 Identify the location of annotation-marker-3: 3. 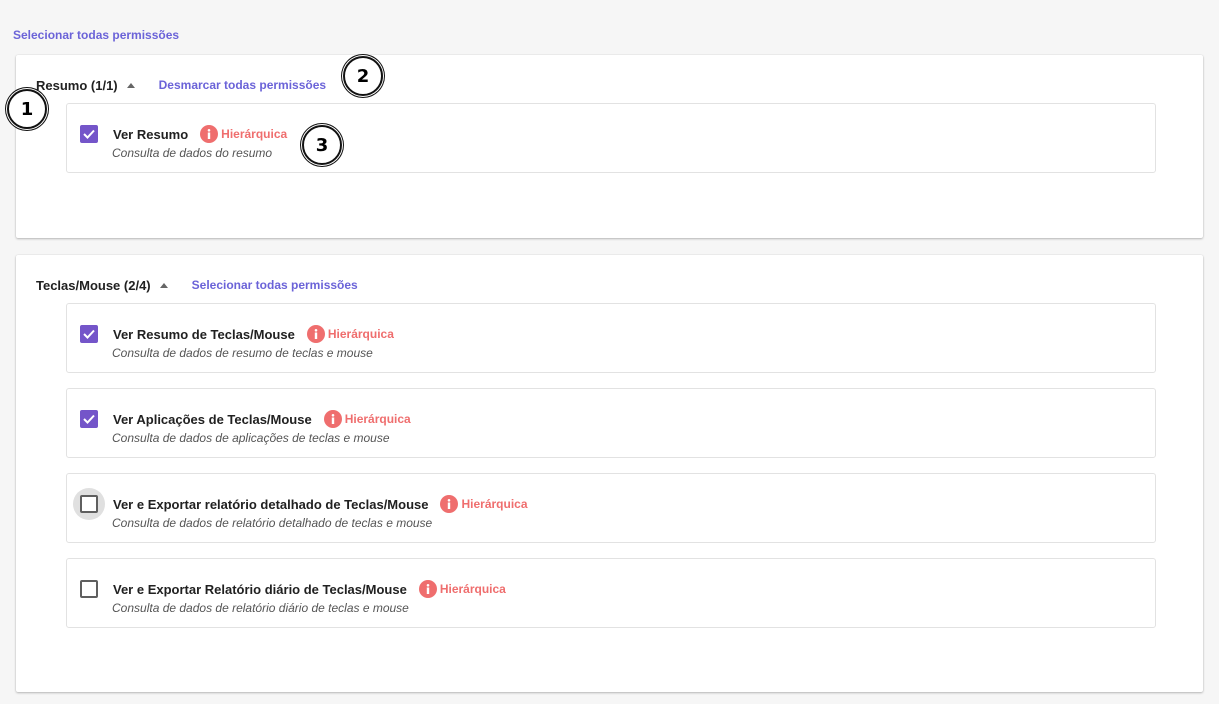
(322, 145).